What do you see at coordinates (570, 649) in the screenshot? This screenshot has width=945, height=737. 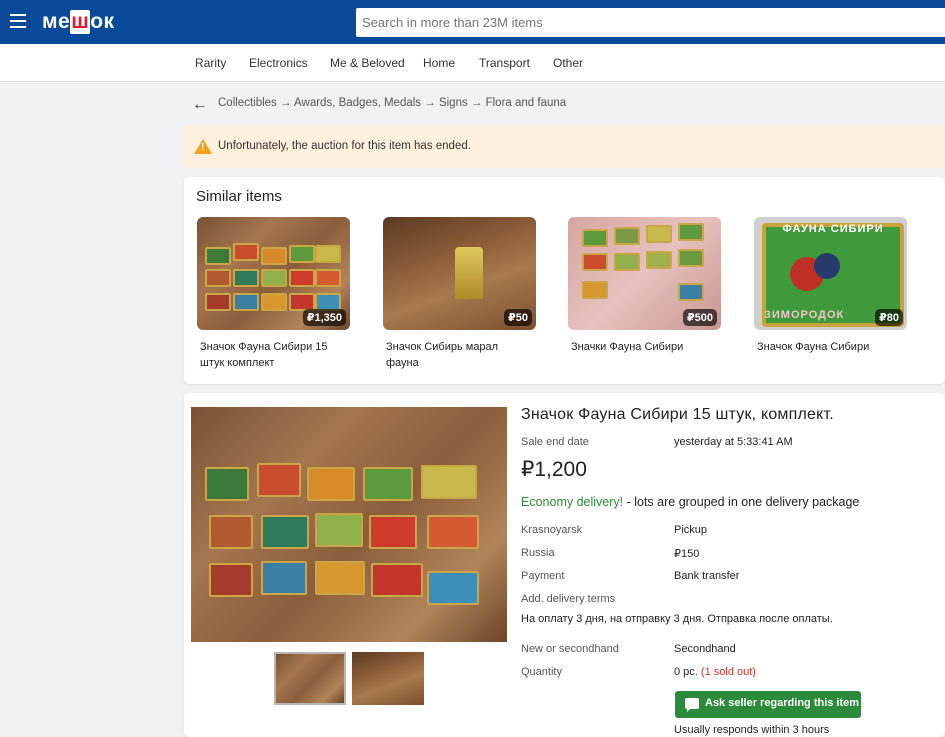 I see `condition-label: New or secondhand` at bounding box center [570, 649].